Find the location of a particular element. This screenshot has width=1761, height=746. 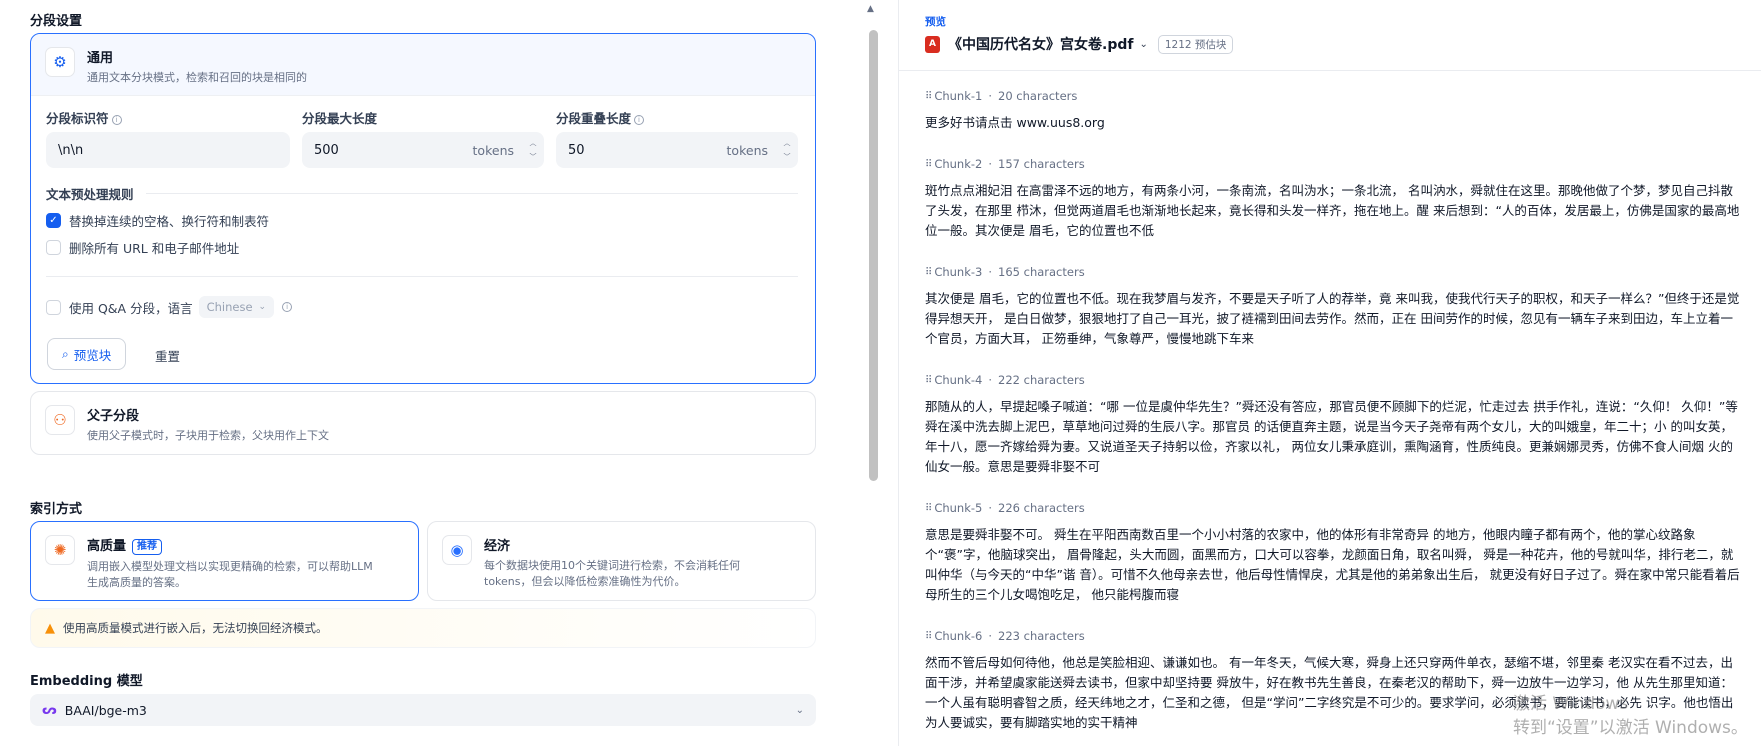

scroll-up-arrow-icon: ▲ is located at coordinates (870, 9).